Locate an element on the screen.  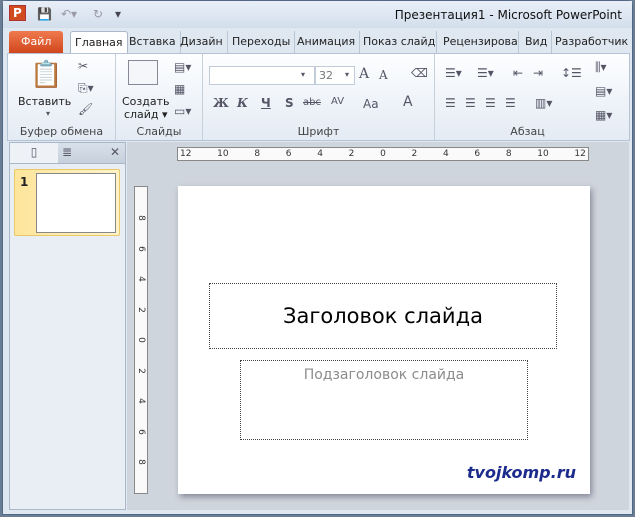
new-slide-label: Создать is located at coordinates (146, 101).